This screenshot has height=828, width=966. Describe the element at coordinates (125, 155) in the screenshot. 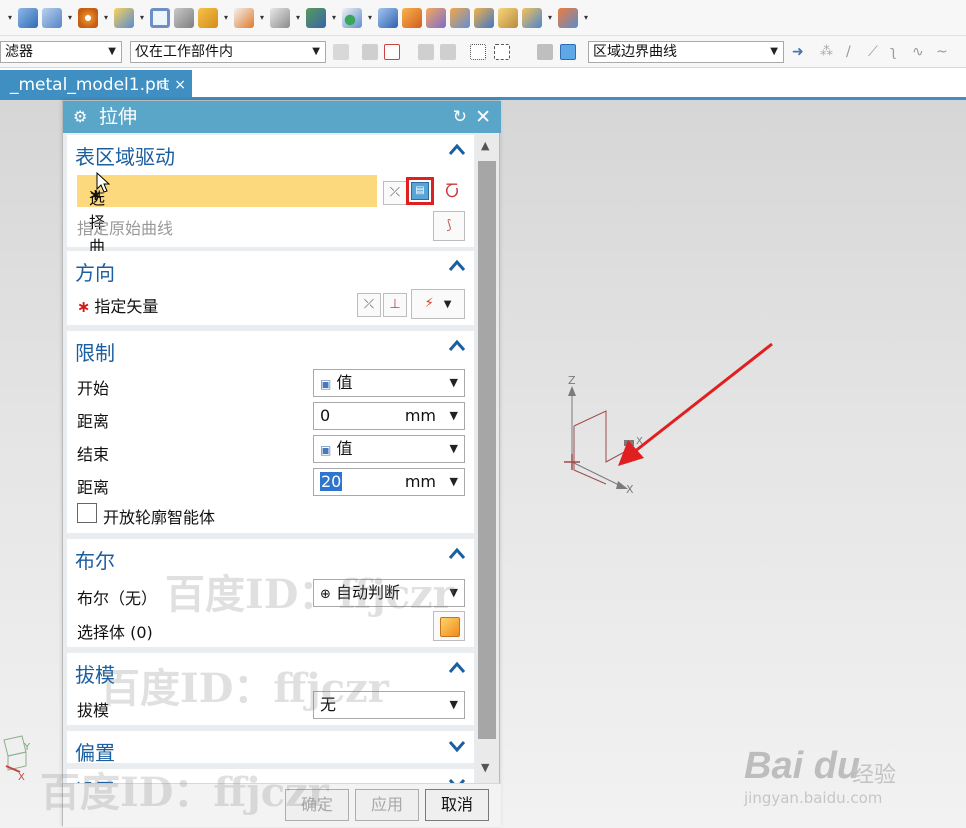

I see `section-header-region: 表区域驱动` at that location.